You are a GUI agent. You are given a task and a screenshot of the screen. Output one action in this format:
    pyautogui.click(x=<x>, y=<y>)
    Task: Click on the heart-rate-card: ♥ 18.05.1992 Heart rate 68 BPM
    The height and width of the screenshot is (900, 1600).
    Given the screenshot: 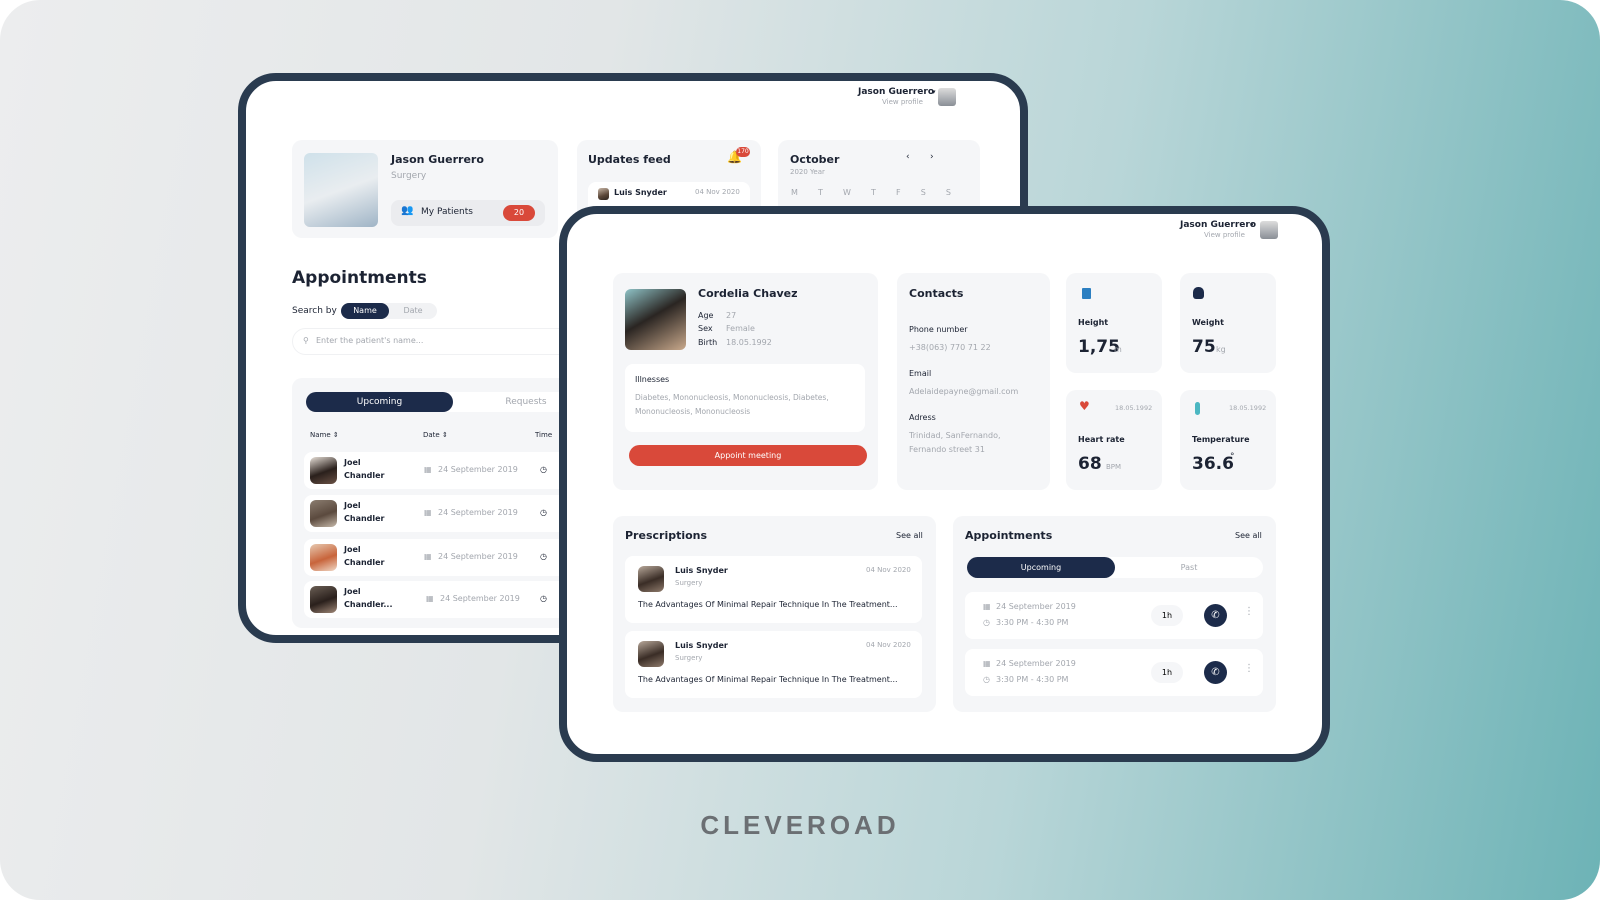 What is the action you would take?
    pyautogui.click(x=1114, y=440)
    